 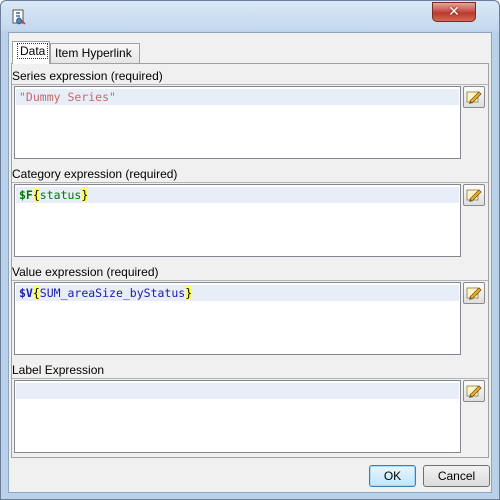 I want to click on label-expression-line, so click(x=237, y=391).